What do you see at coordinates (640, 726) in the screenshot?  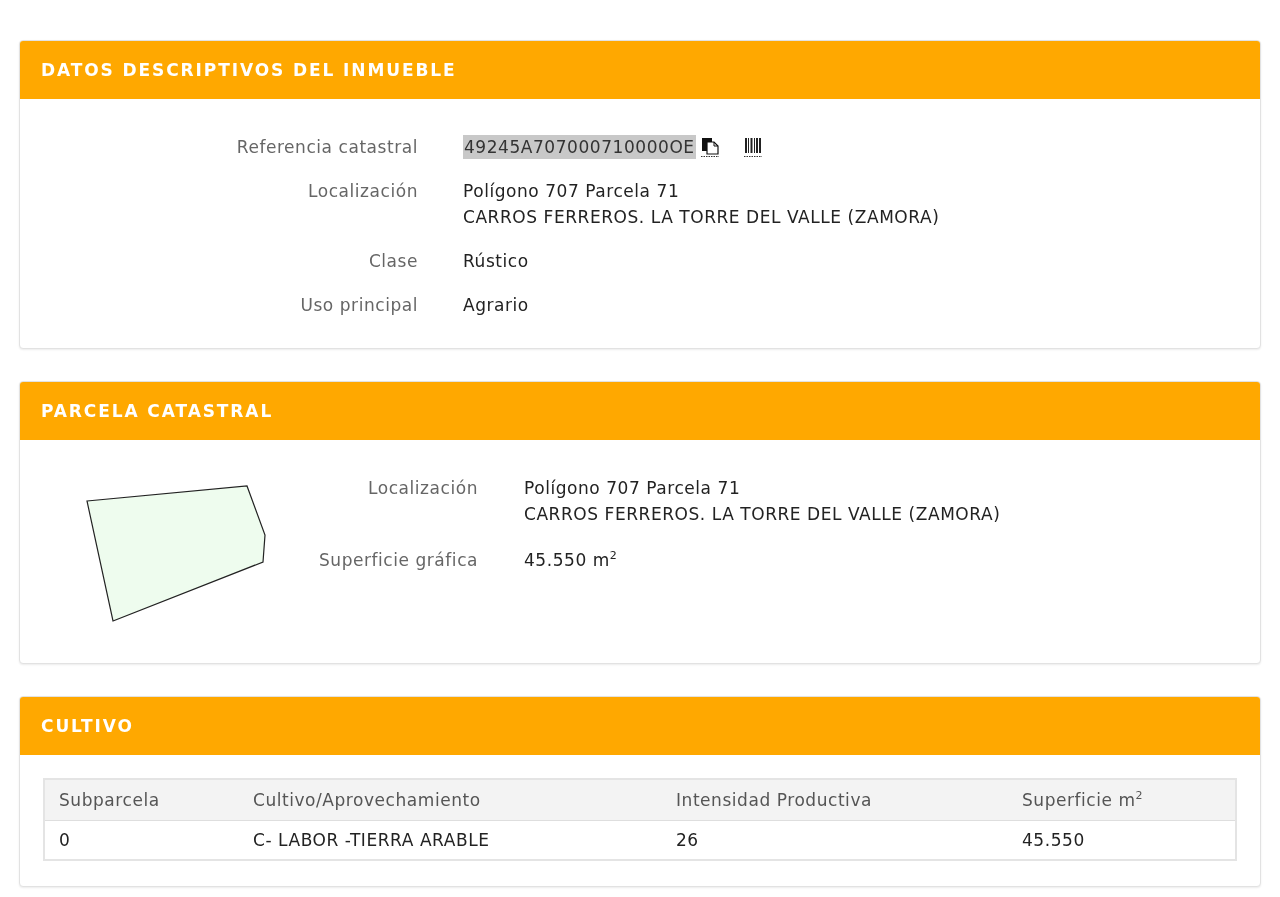 I see `panel-title: CULTIVO` at bounding box center [640, 726].